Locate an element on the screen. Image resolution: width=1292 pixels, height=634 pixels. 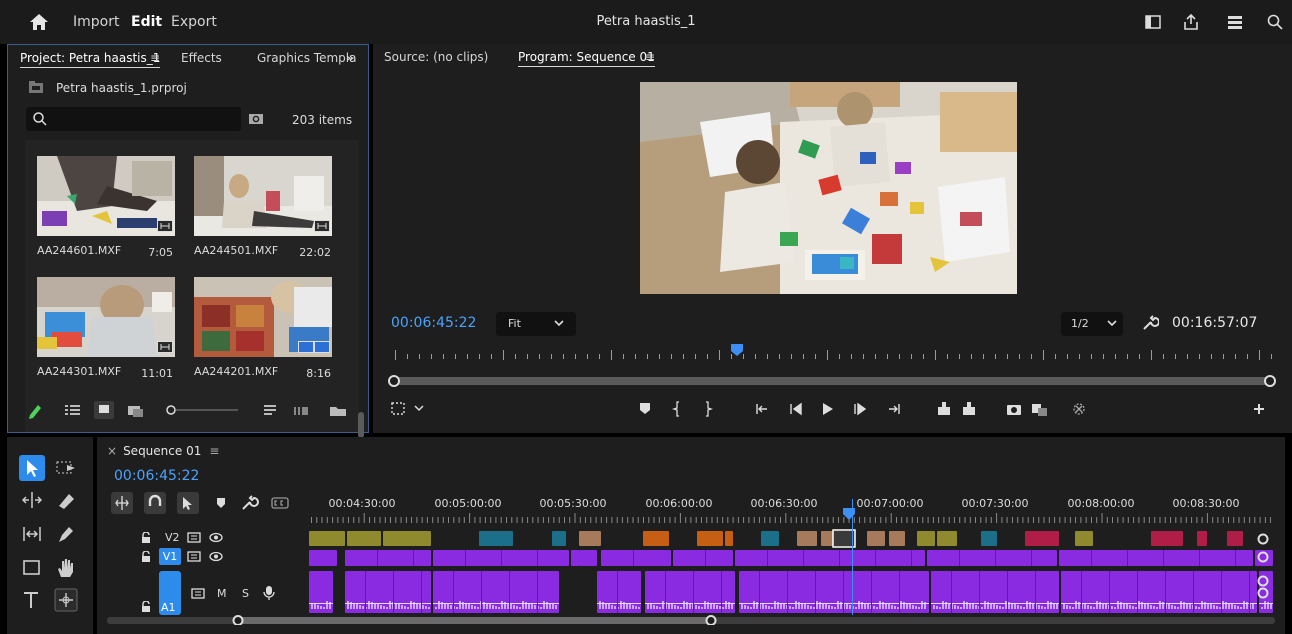
project-search-input is located at coordinates (133, 119).